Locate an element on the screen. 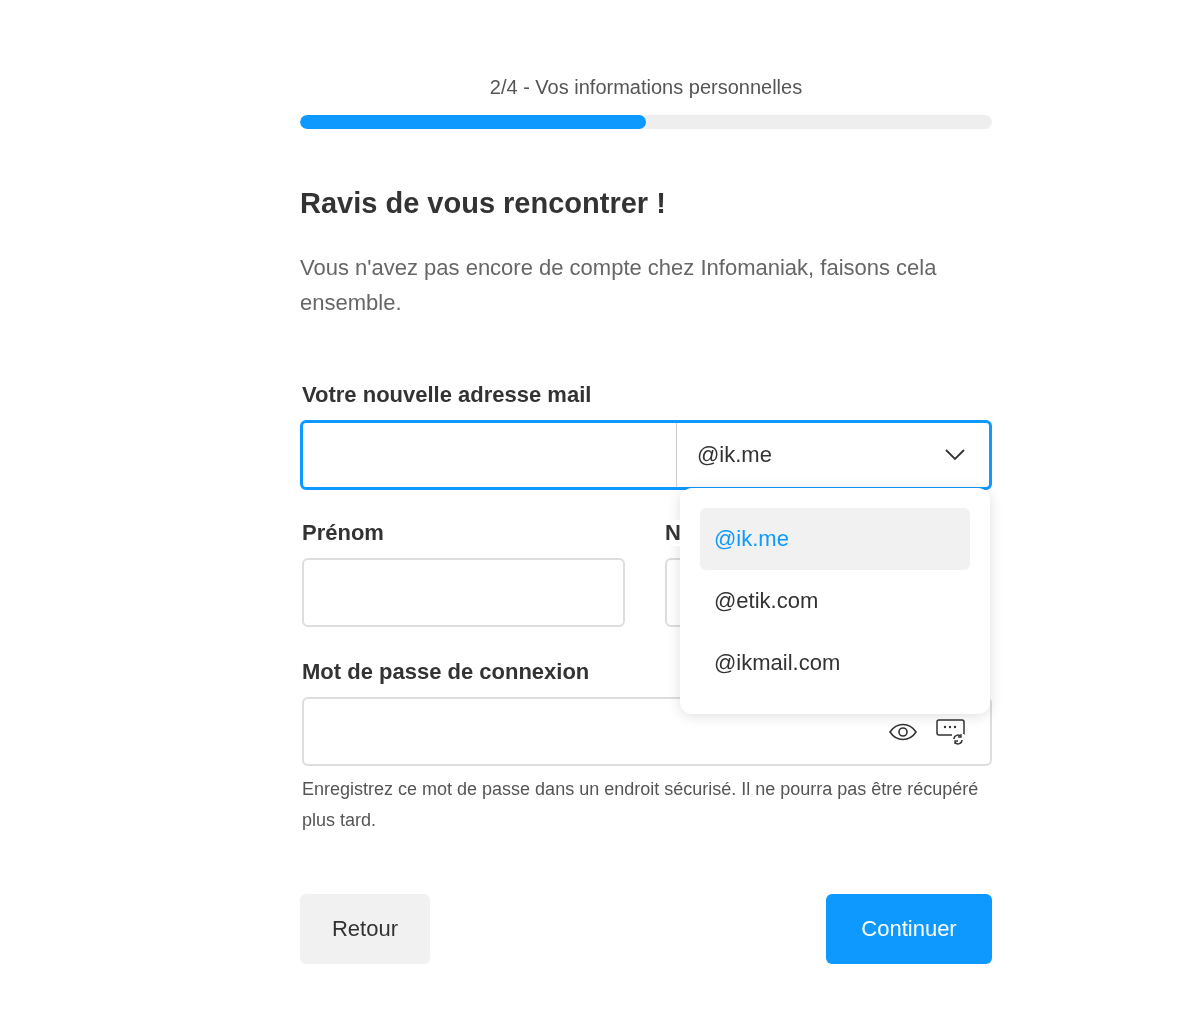 The width and height of the screenshot is (1200, 1035). first-name-input is located at coordinates (463, 592).